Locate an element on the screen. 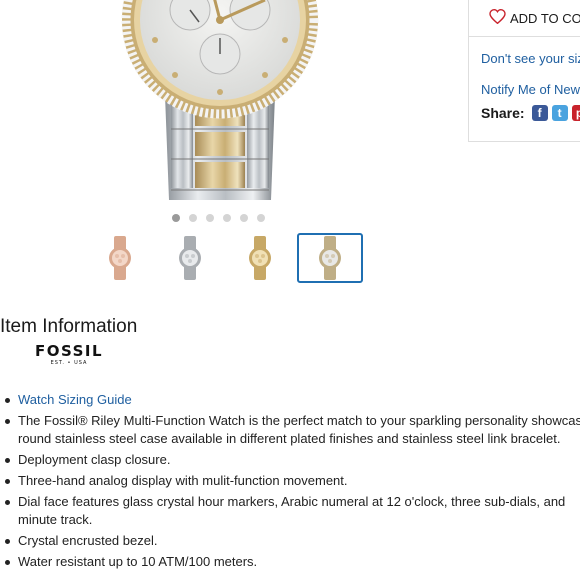 The height and width of the screenshot is (580, 580). thumbnail-strip is located at coordinates (227, 258).